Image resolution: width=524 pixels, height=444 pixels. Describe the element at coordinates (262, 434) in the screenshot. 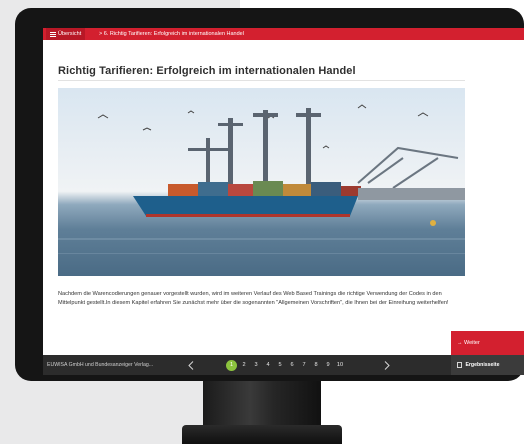

I see `monitor-base` at that location.